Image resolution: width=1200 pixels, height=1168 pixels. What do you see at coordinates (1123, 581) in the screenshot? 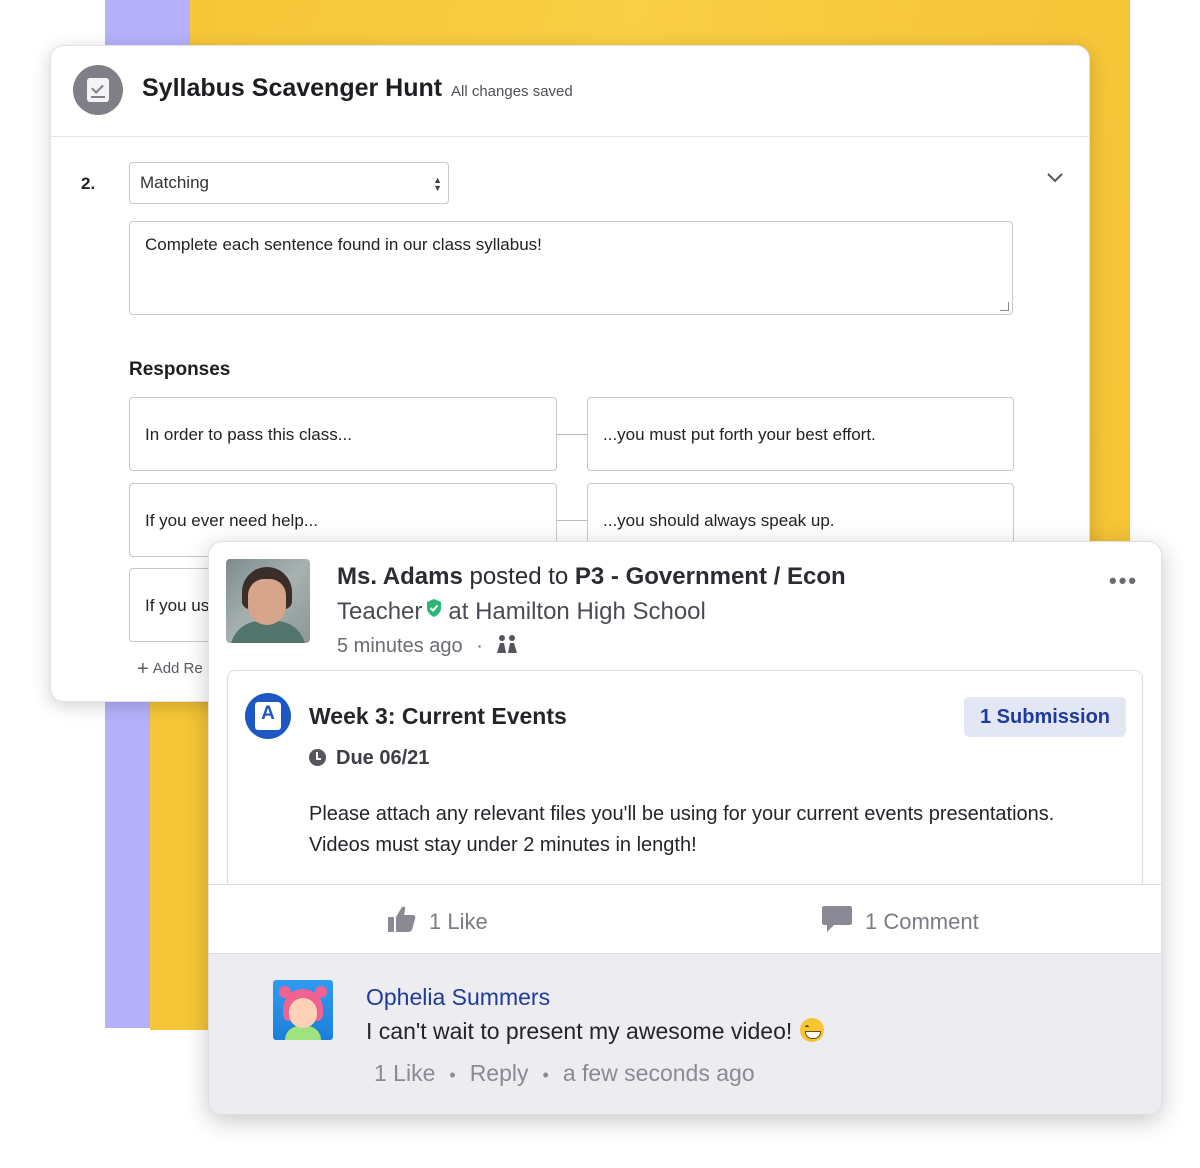
I see `more-options-icon: •••` at bounding box center [1123, 581].